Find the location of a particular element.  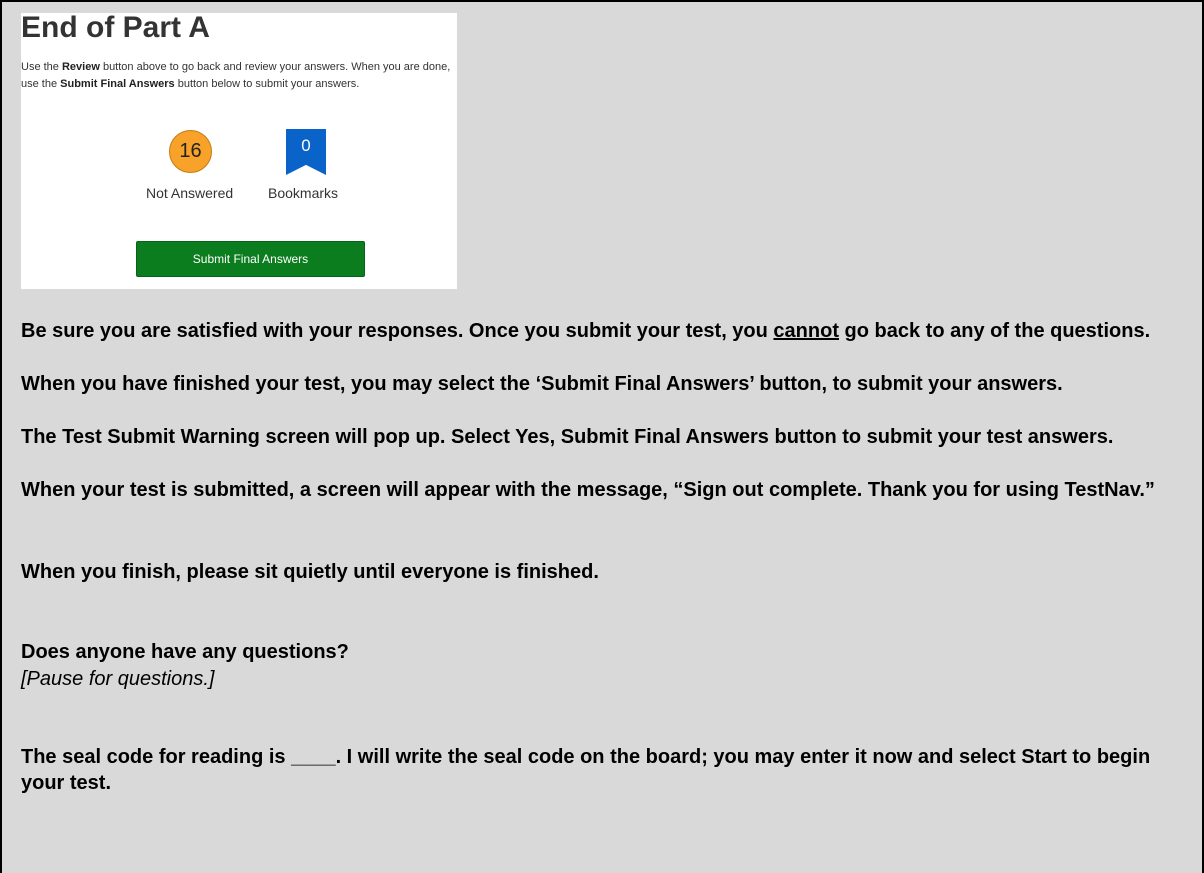

emphasis-cannot: cannot is located at coordinates (806, 331).